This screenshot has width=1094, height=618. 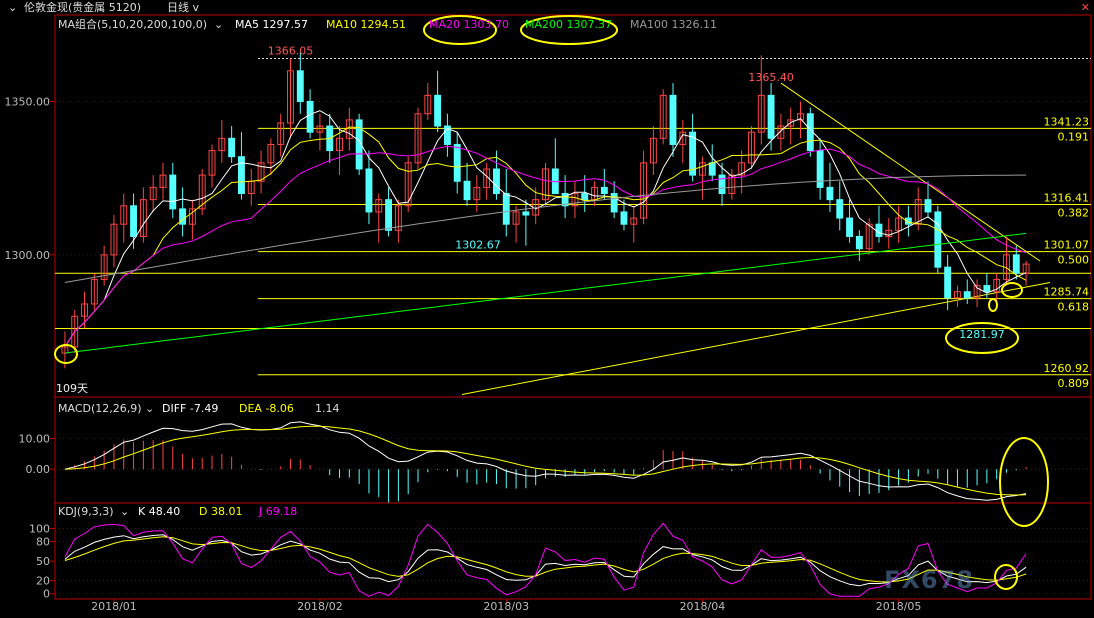 I want to click on period-selector: 日线 v, so click(x=183, y=8).